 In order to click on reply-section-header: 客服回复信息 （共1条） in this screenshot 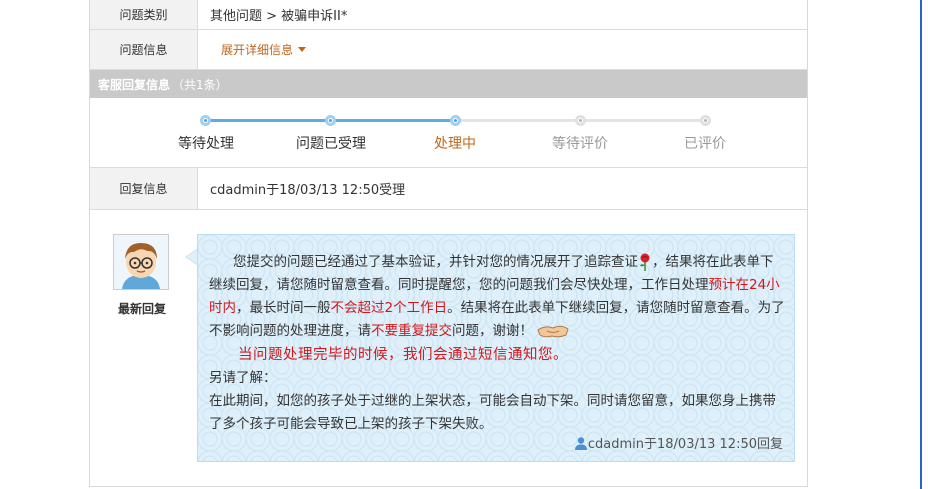, I will do `click(448, 84)`.